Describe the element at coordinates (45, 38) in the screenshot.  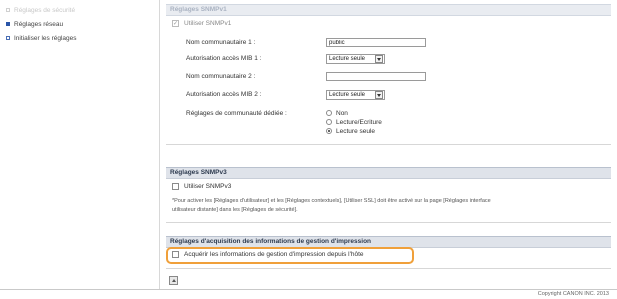
I see `sidebar-item-label: Initialiser les réglages` at that location.